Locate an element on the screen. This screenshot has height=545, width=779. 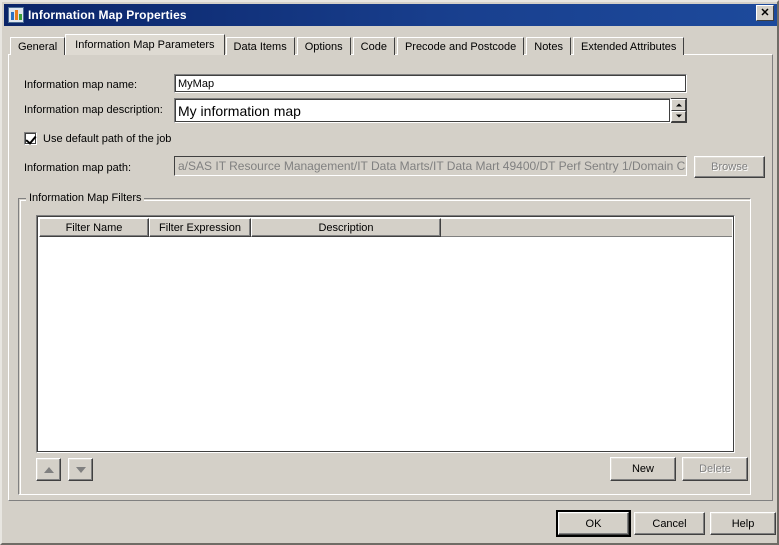
column-header-filler is located at coordinates (586, 227).